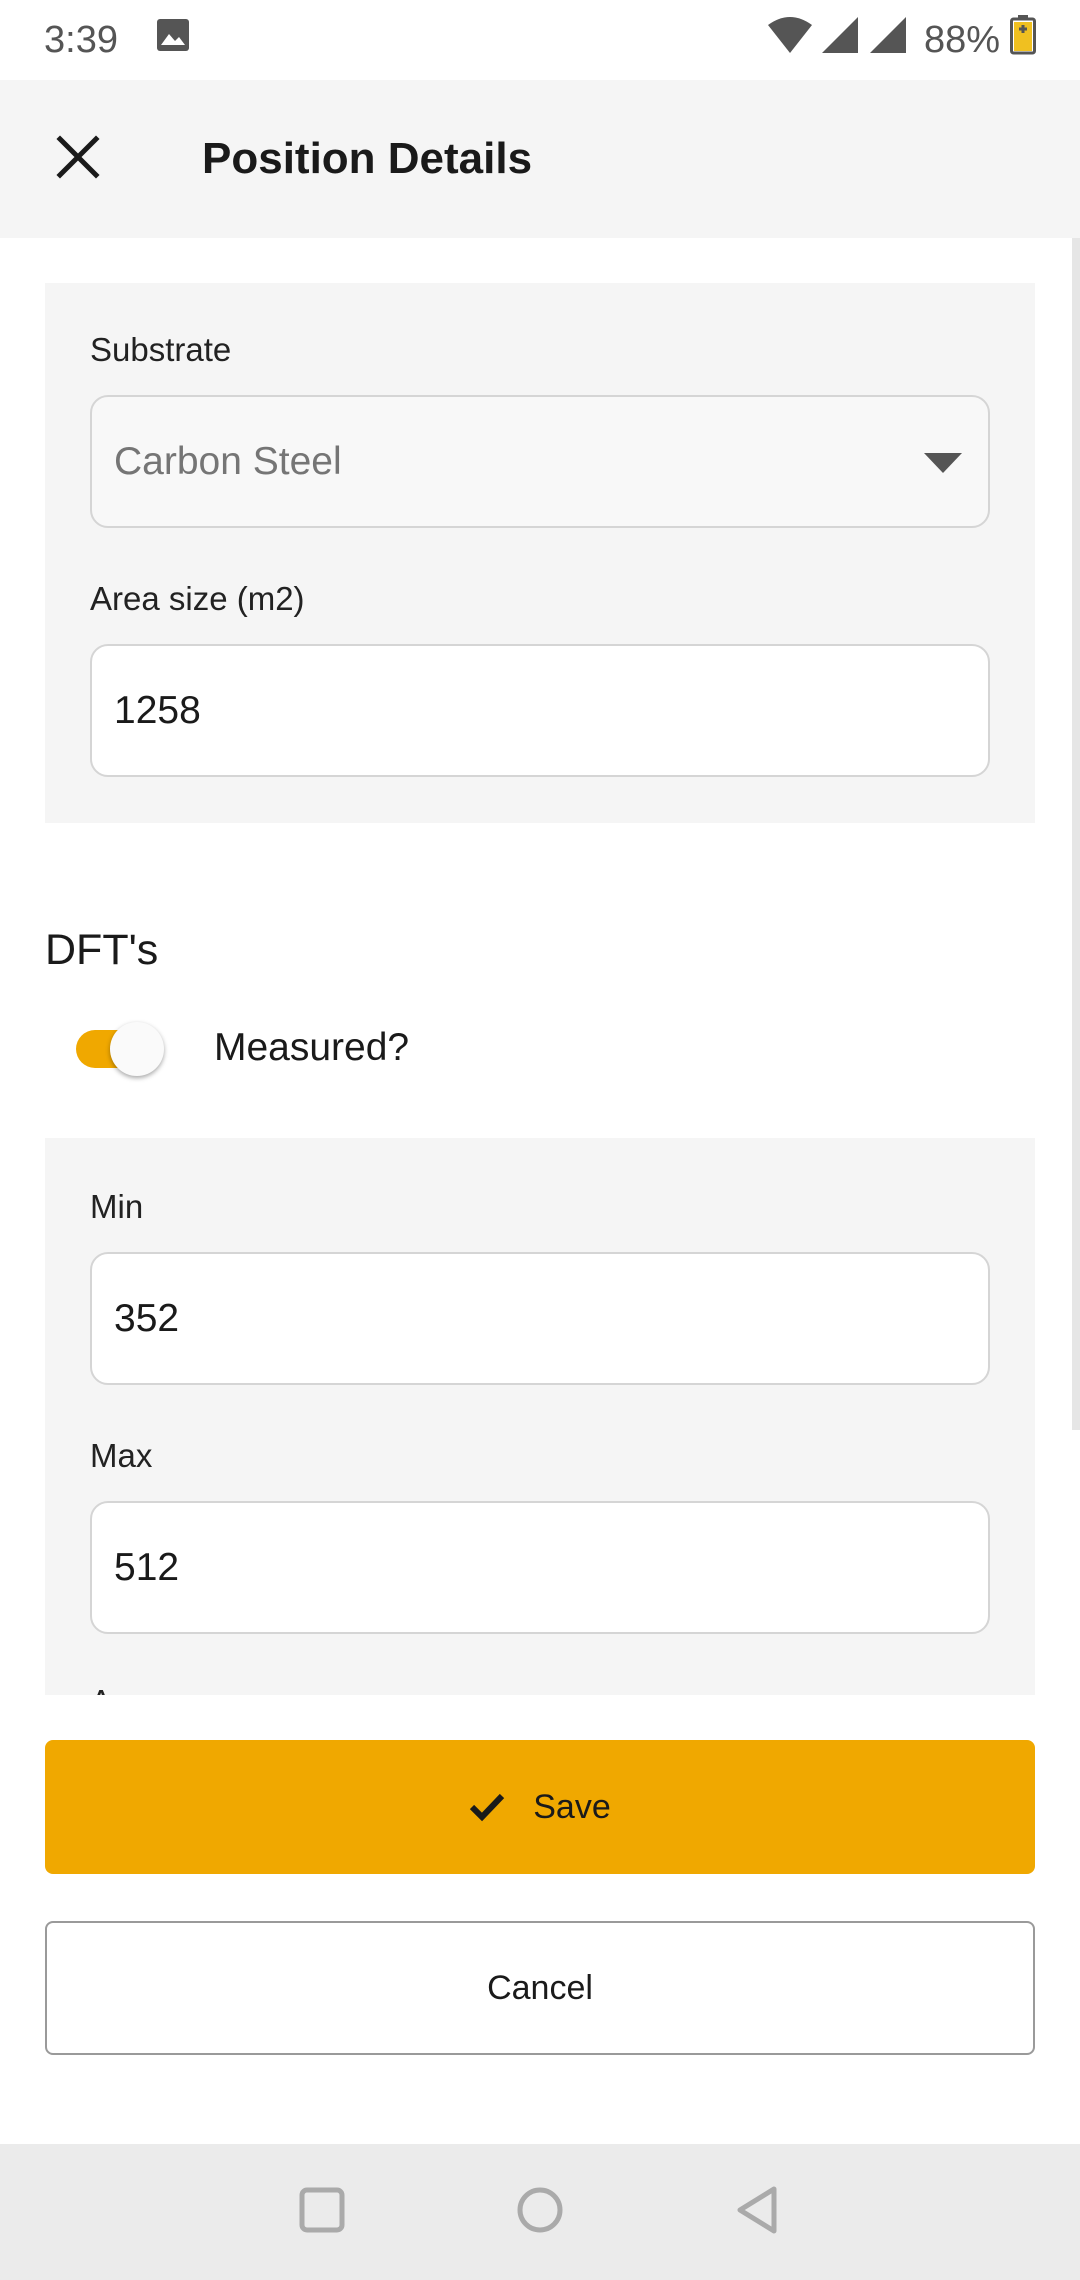  I want to click on back-button, so click(758, 2212).